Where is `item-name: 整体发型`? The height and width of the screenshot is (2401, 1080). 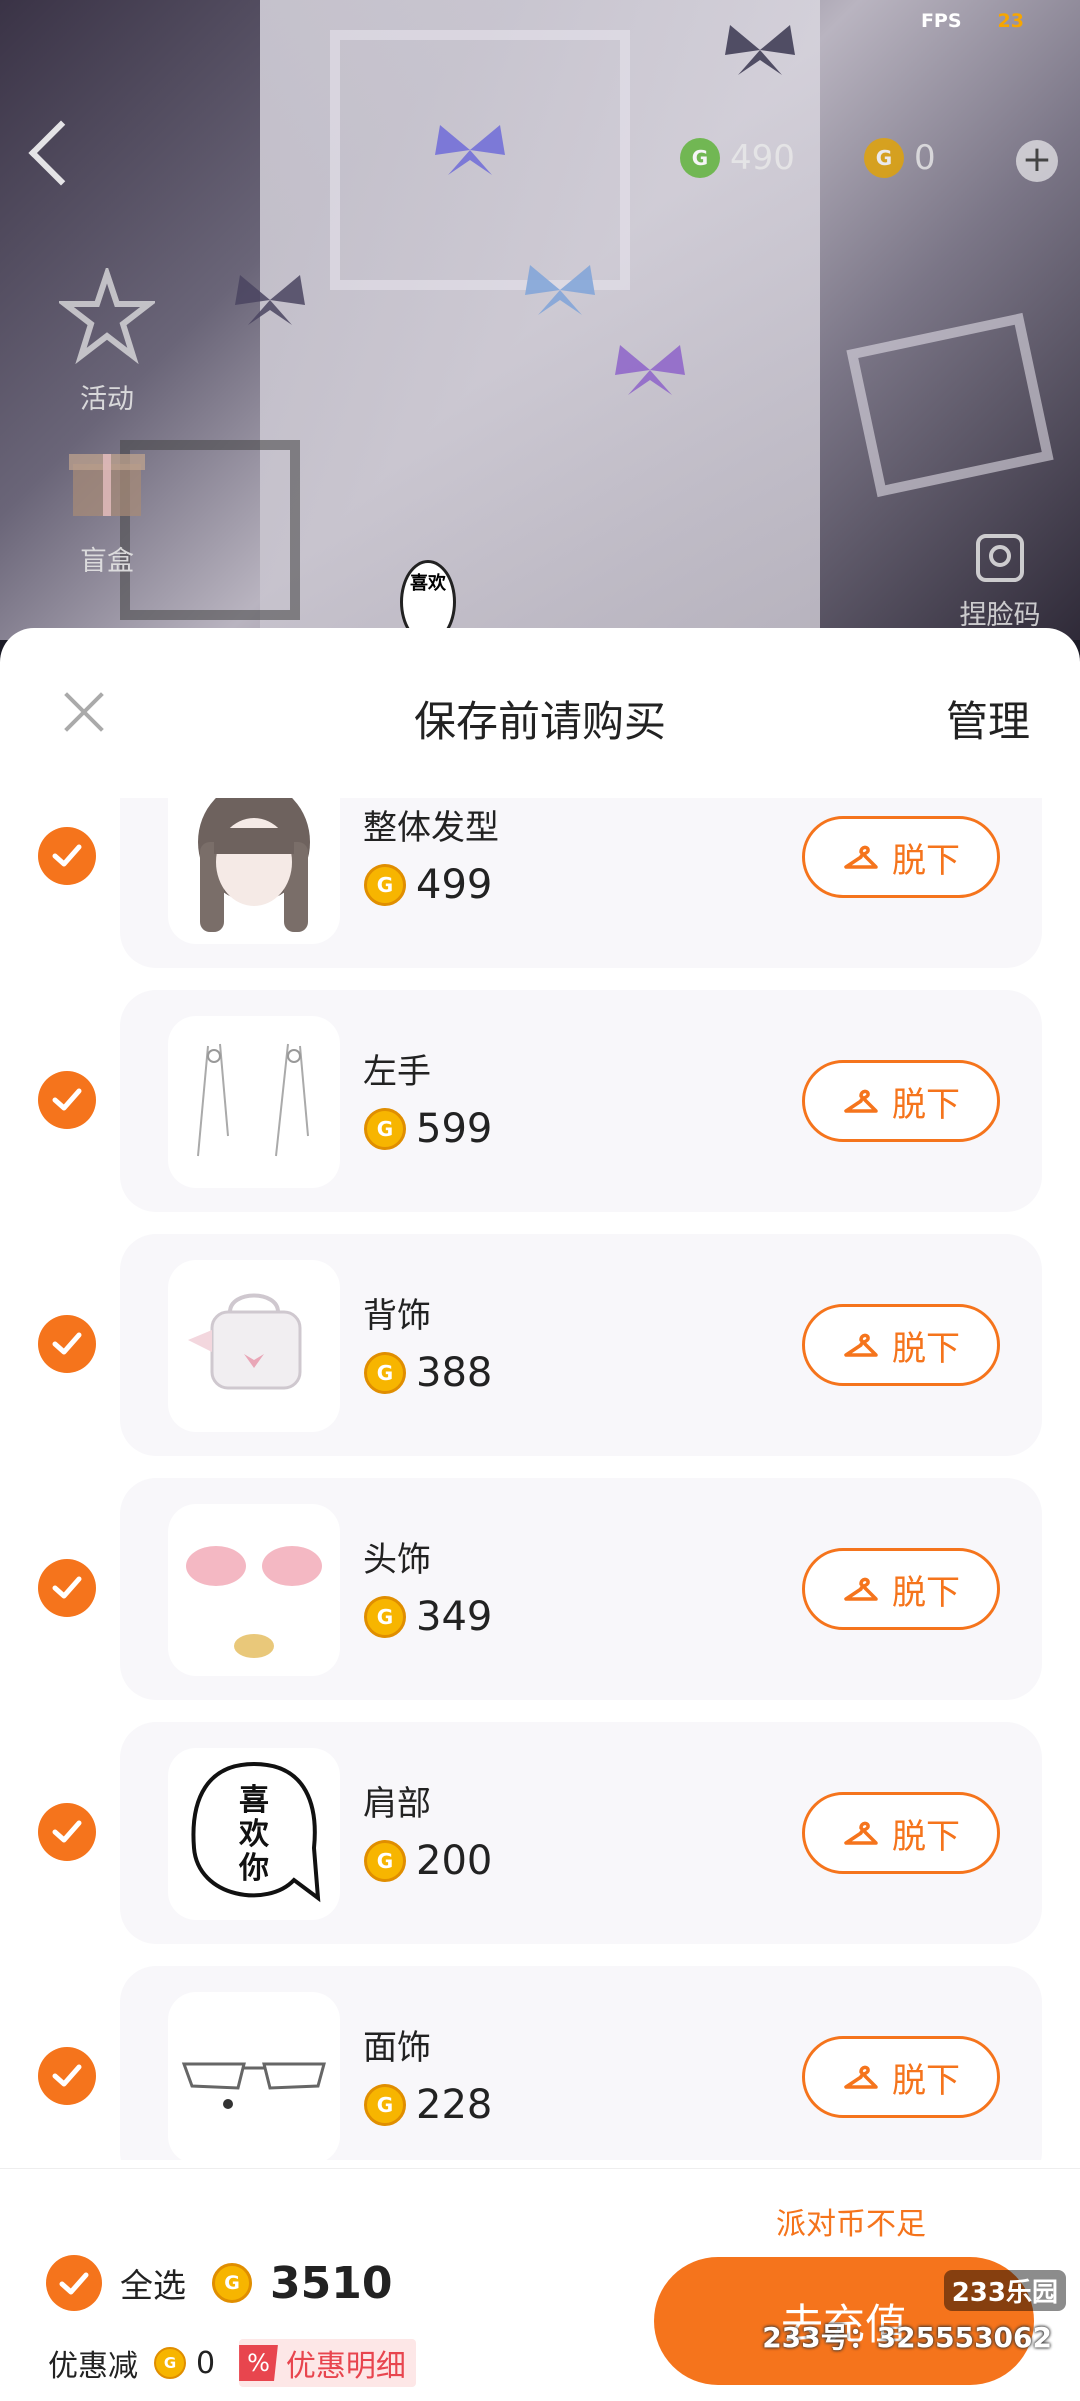
item-name: 整体发型 is located at coordinates (431, 828).